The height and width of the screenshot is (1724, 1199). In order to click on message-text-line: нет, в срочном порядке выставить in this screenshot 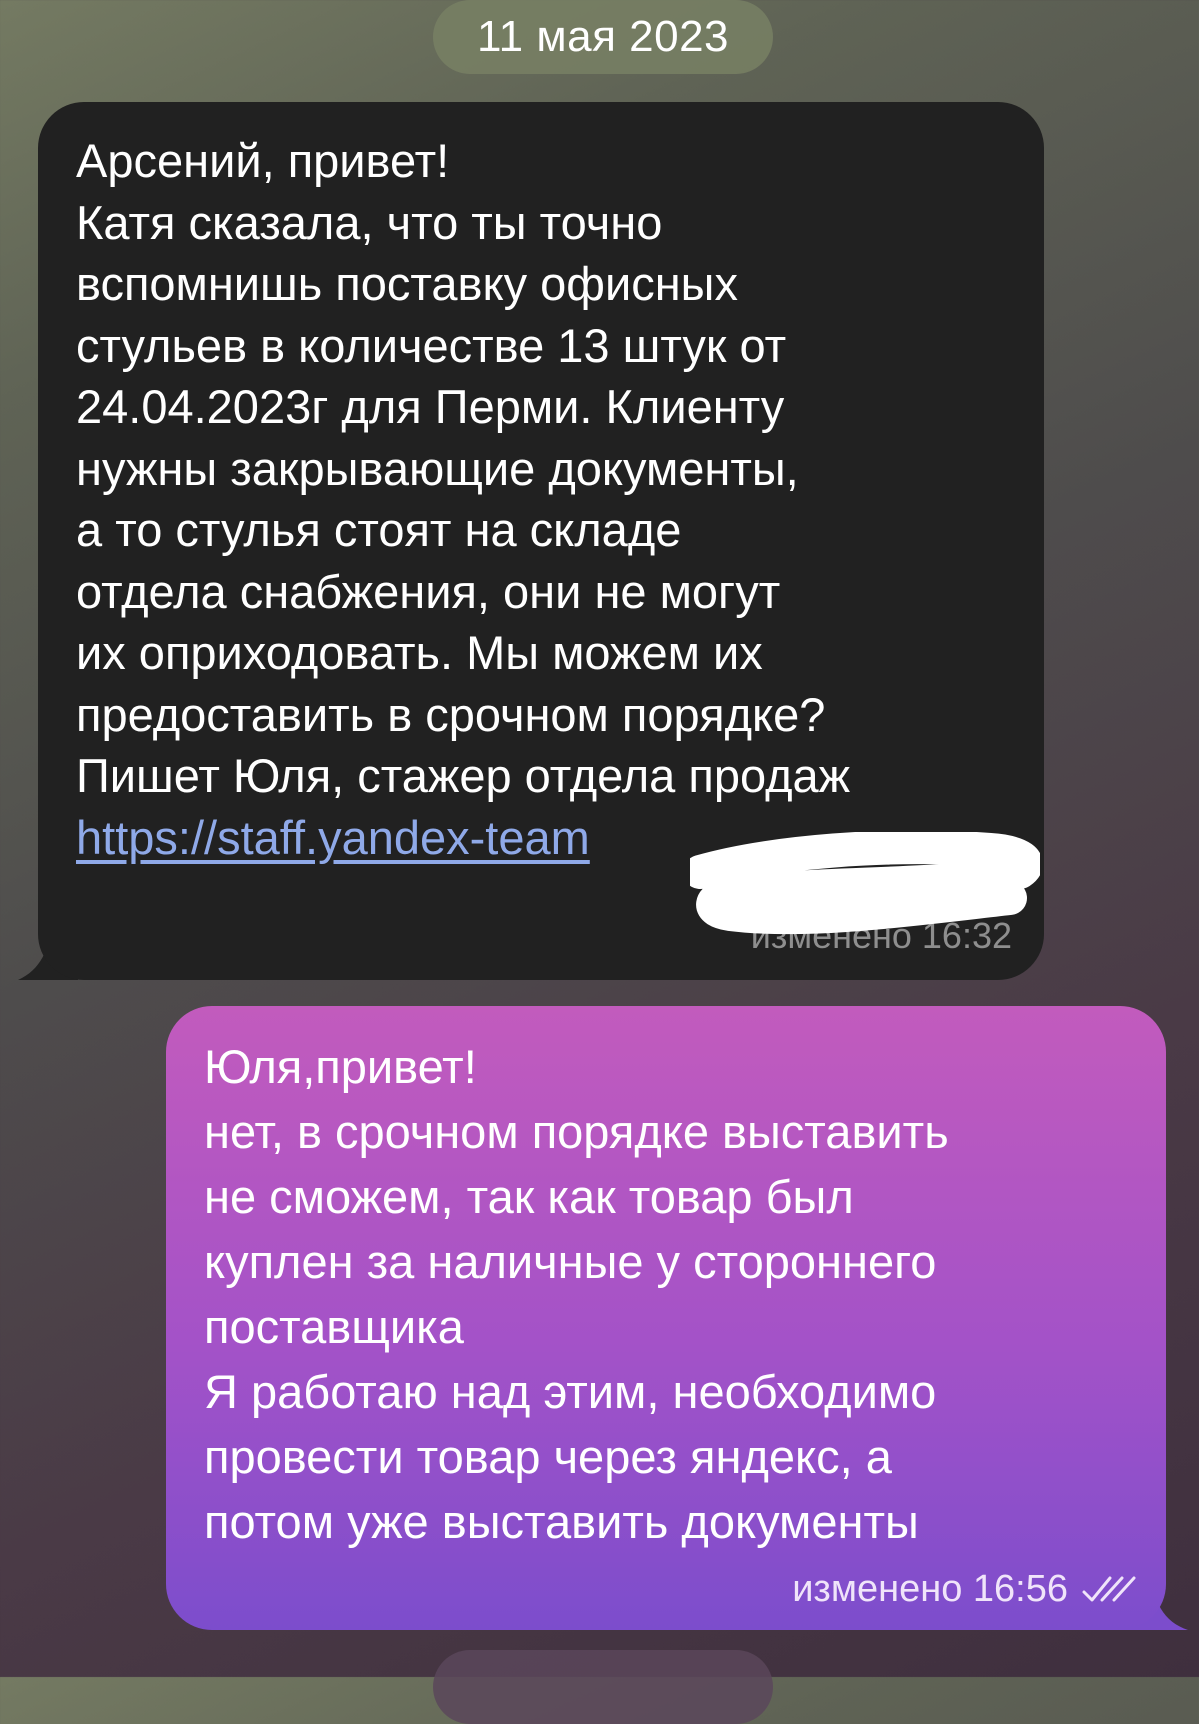, I will do `click(576, 1131)`.